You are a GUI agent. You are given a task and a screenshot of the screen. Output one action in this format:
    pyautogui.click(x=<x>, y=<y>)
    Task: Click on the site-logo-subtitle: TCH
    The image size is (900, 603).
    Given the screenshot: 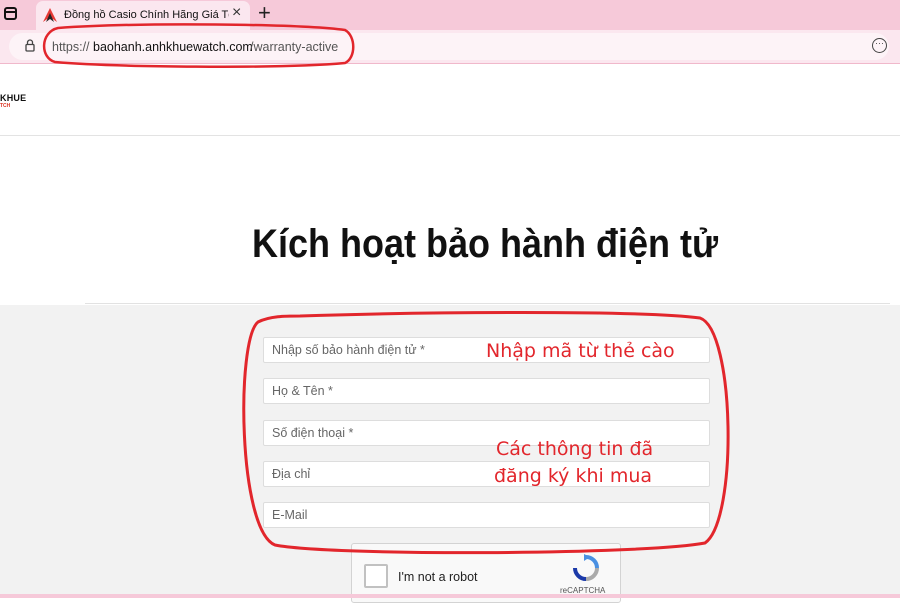 What is the action you would take?
    pyautogui.click(x=5, y=106)
    